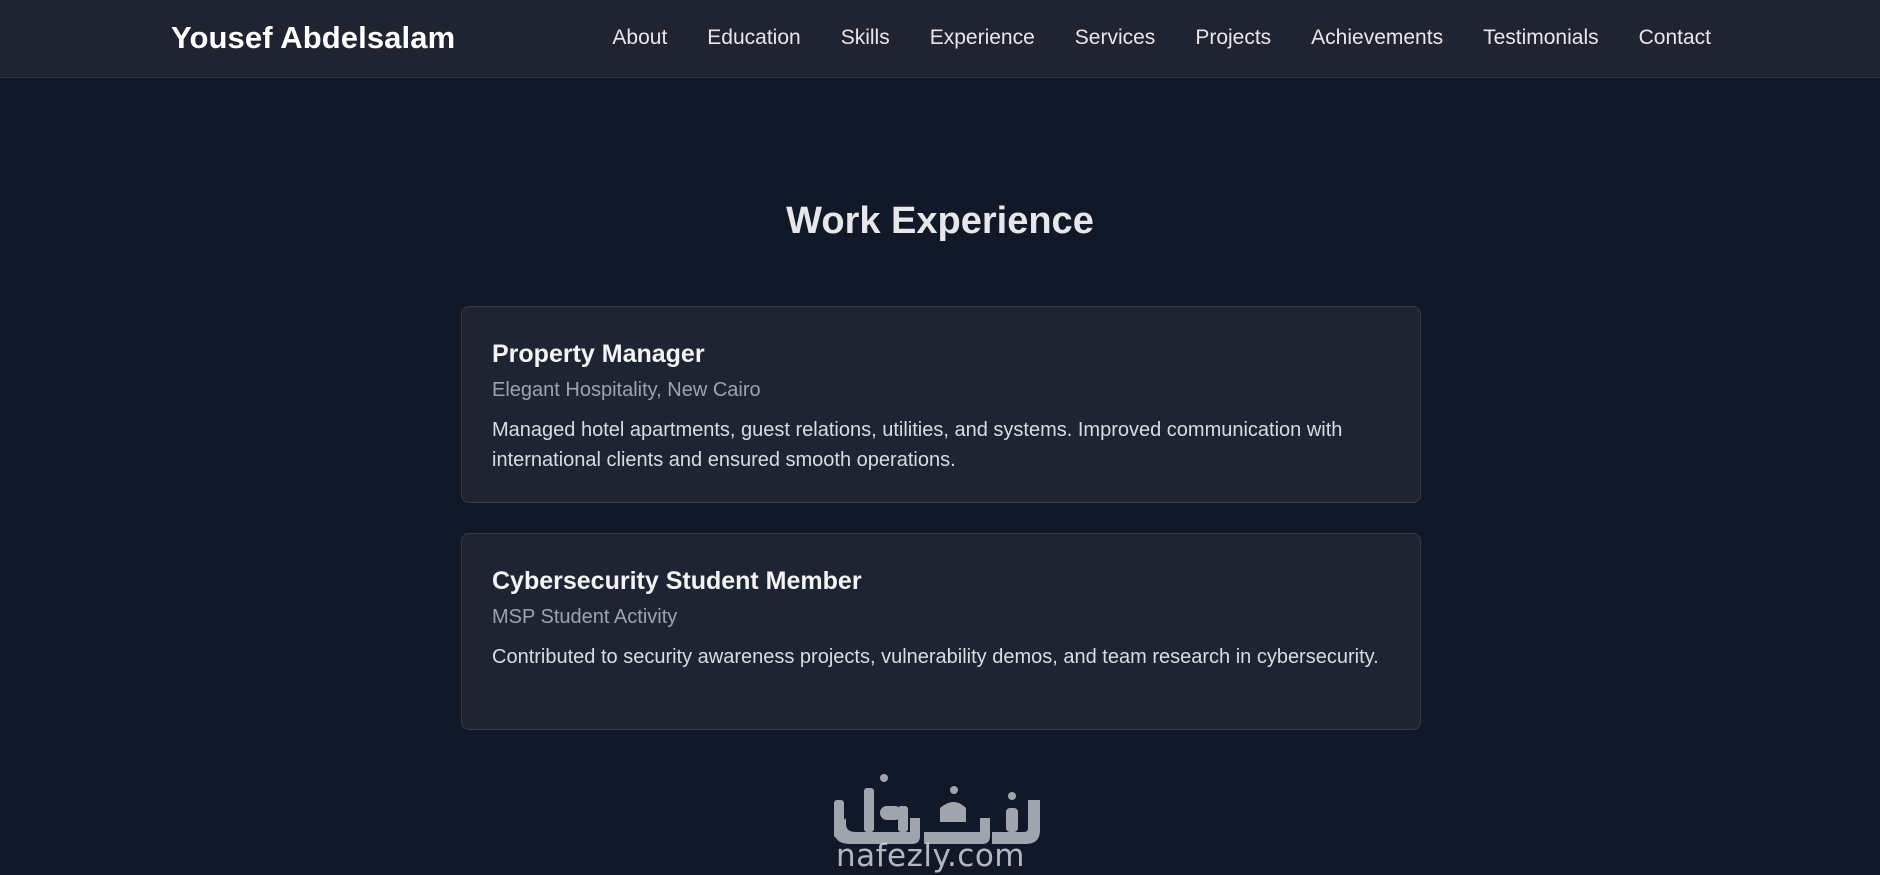 This screenshot has width=1880, height=875. Describe the element at coordinates (626, 390) in the screenshot. I see `experience-company: Elegant Hospitality, New Cairo` at that location.